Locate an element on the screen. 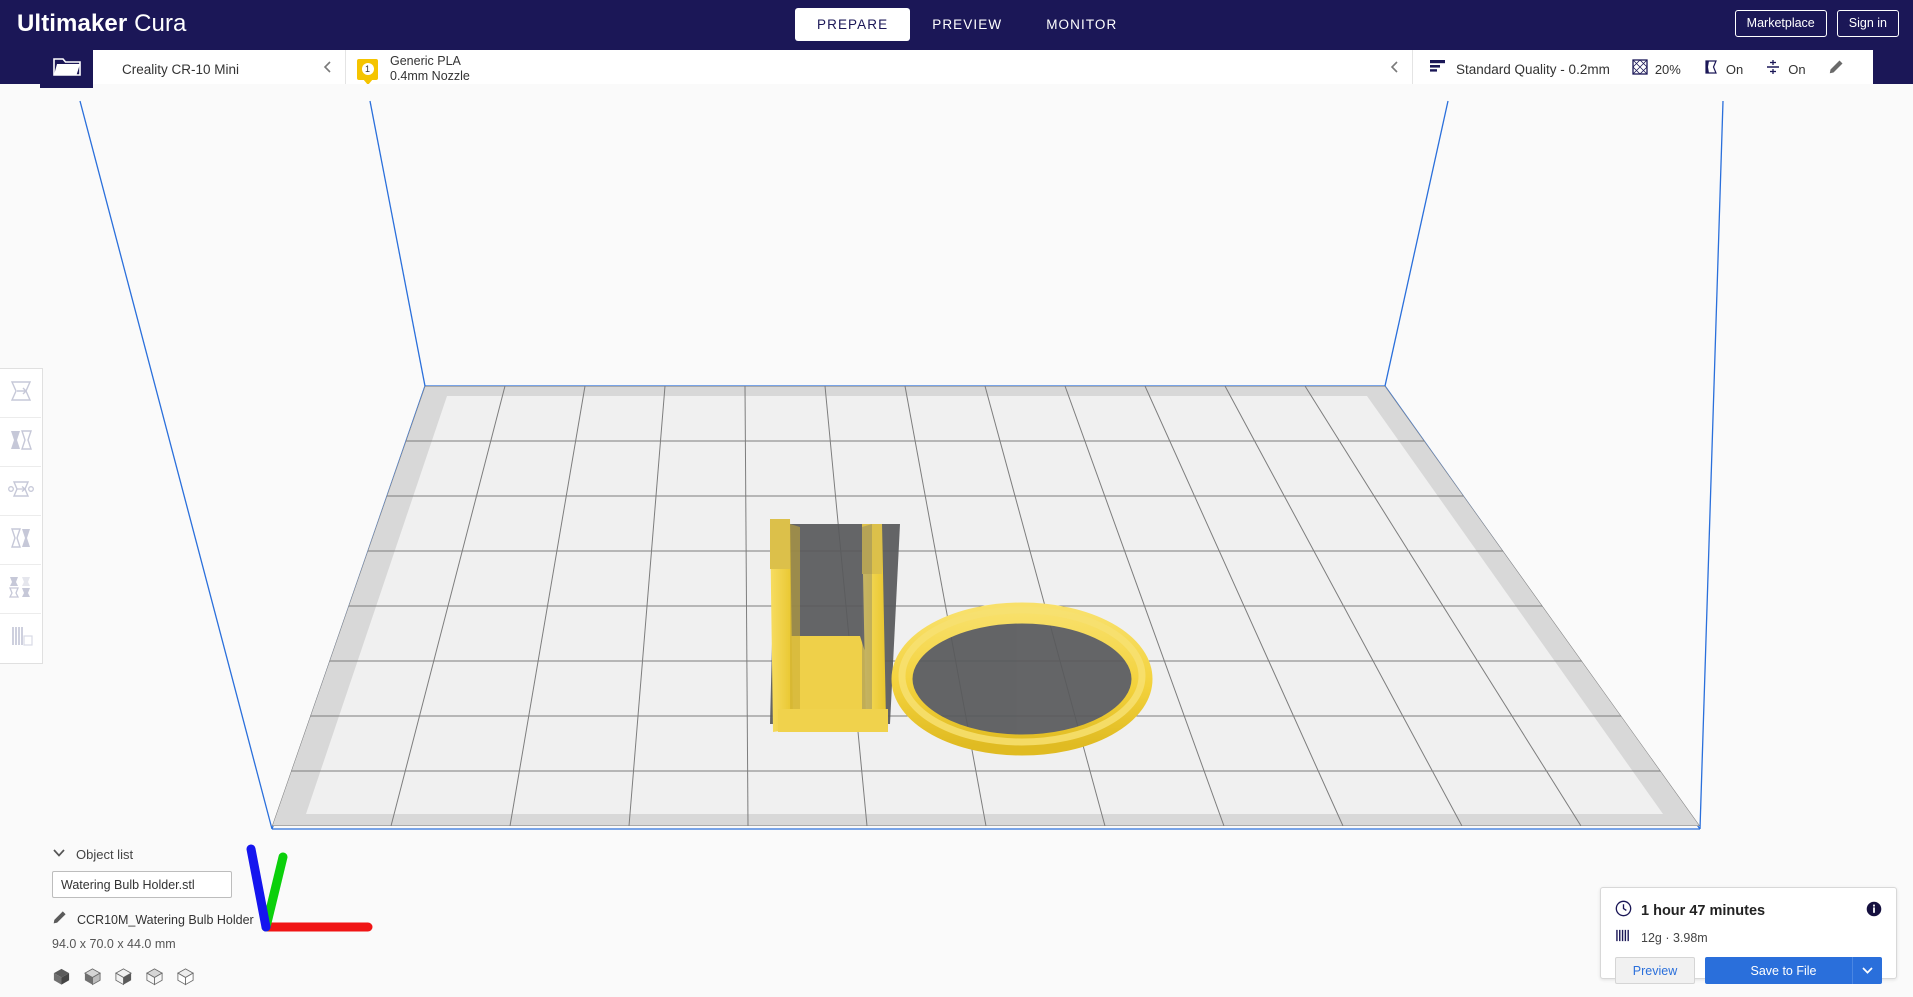 This screenshot has height=997, width=1913. infill-value: 20% is located at coordinates (1667, 69).